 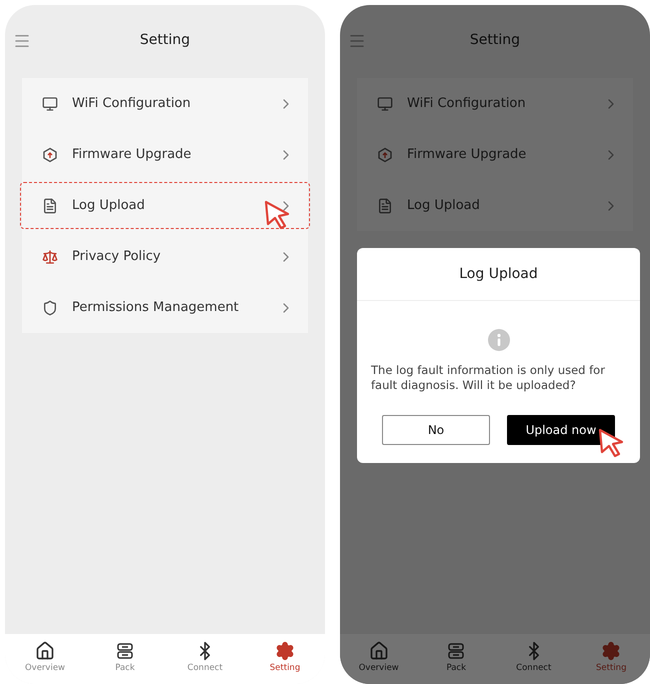 I want to click on settings-item: Privacy Policy, so click(x=165, y=256).